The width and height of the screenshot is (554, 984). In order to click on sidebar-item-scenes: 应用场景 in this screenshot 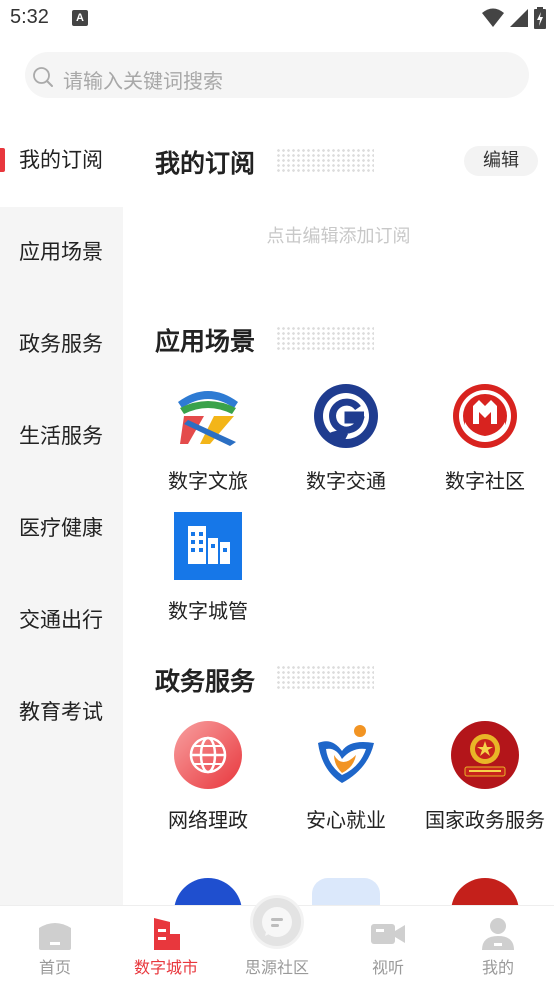, I will do `click(61, 250)`.